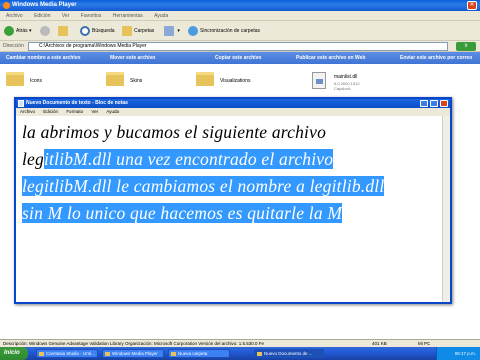 This screenshot has width=480, height=360. Describe the element at coordinates (14, 353) in the screenshot. I see `start-button: Inicio` at that location.